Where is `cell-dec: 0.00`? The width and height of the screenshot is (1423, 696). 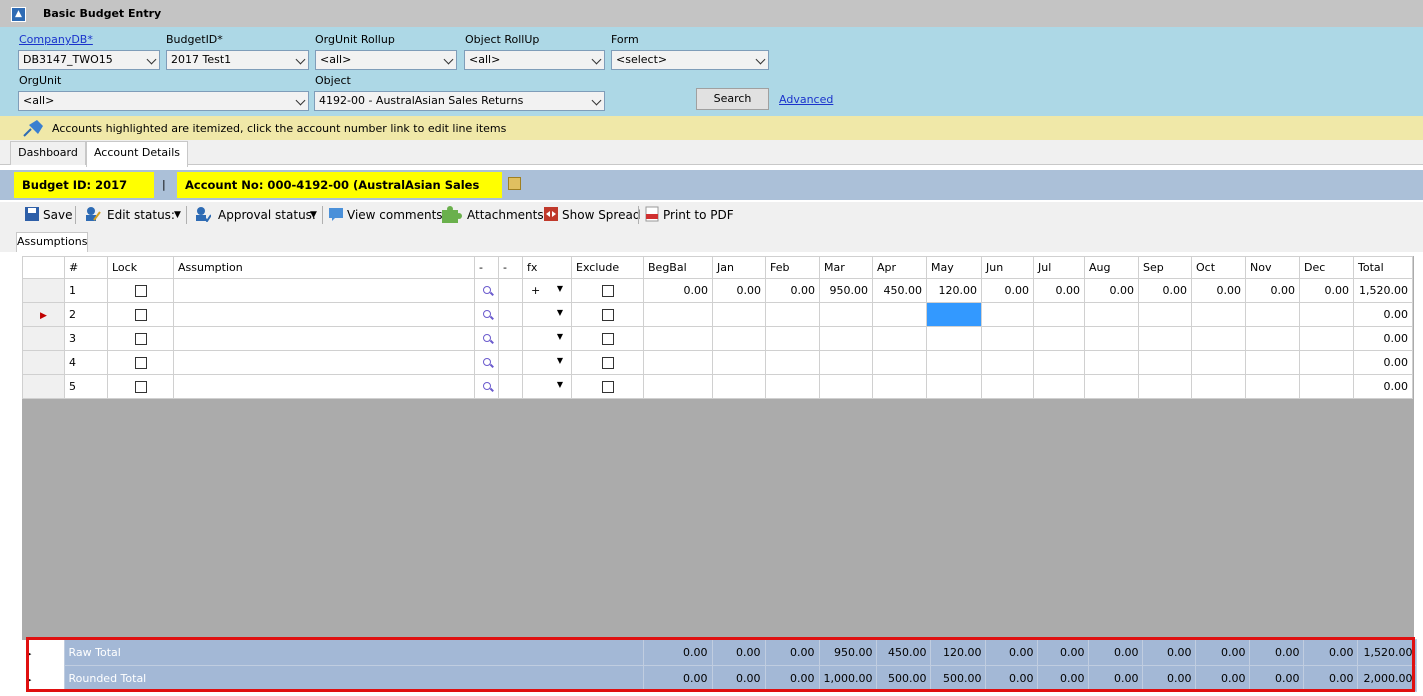
cell-dec: 0.00 is located at coordinates (1326, 290).